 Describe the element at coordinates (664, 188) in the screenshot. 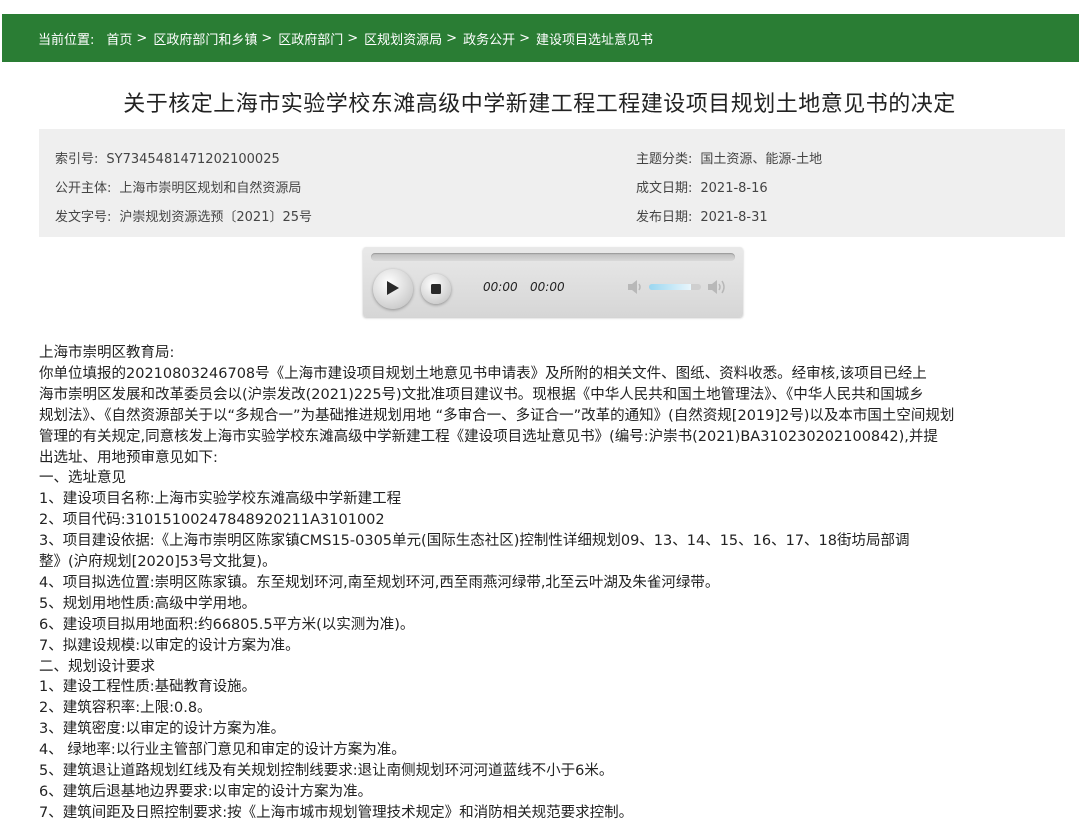

I see `meta-key: 成文日期:` at that location.